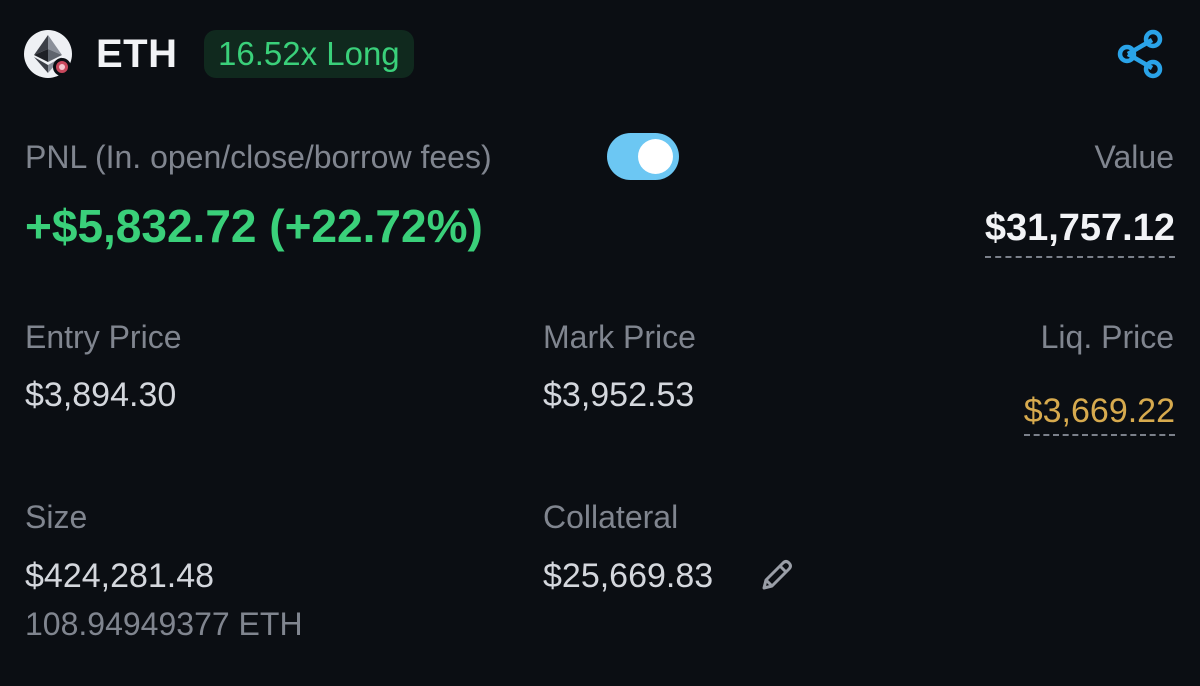  What do you see at coordinates (56, 517) in the screenshot?
I see `size-label: Size` at bounding box center [56, 517].